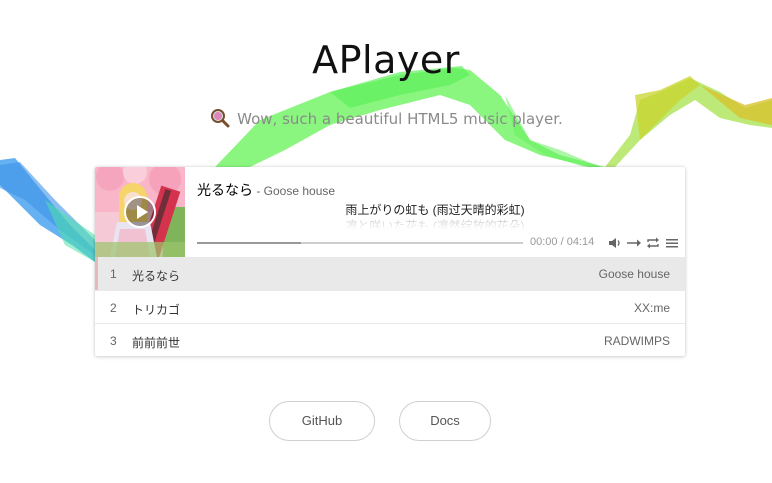  What do you see at coordinates (360, 243) in the screenshot?
I see `progress-bar` at bounding box center [360, 243].